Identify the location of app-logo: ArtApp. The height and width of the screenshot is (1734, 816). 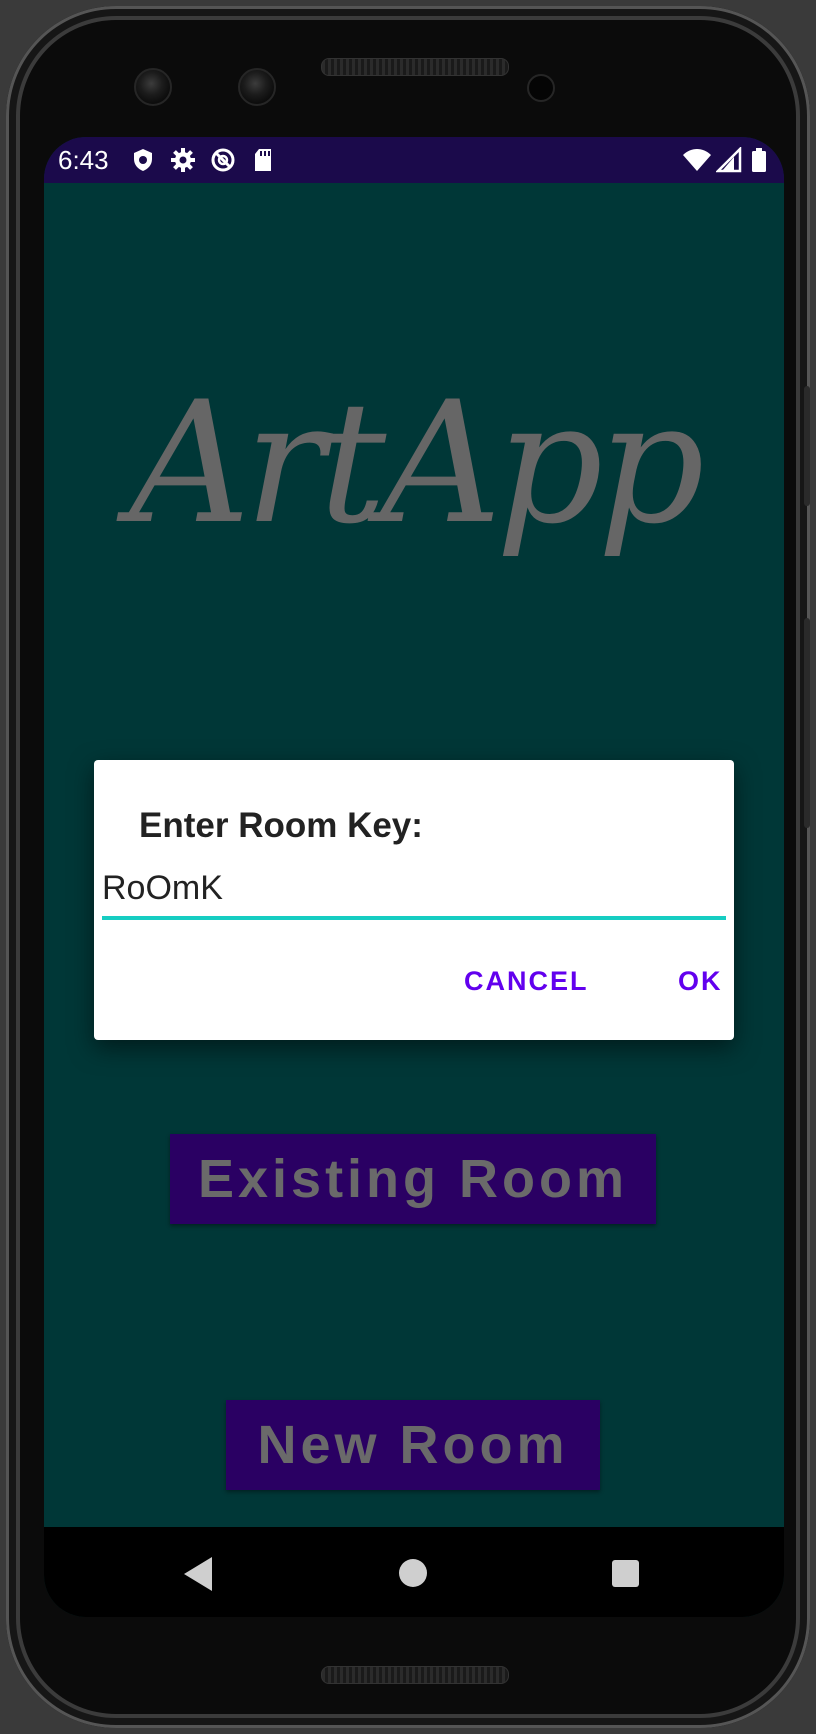
(417, 463).